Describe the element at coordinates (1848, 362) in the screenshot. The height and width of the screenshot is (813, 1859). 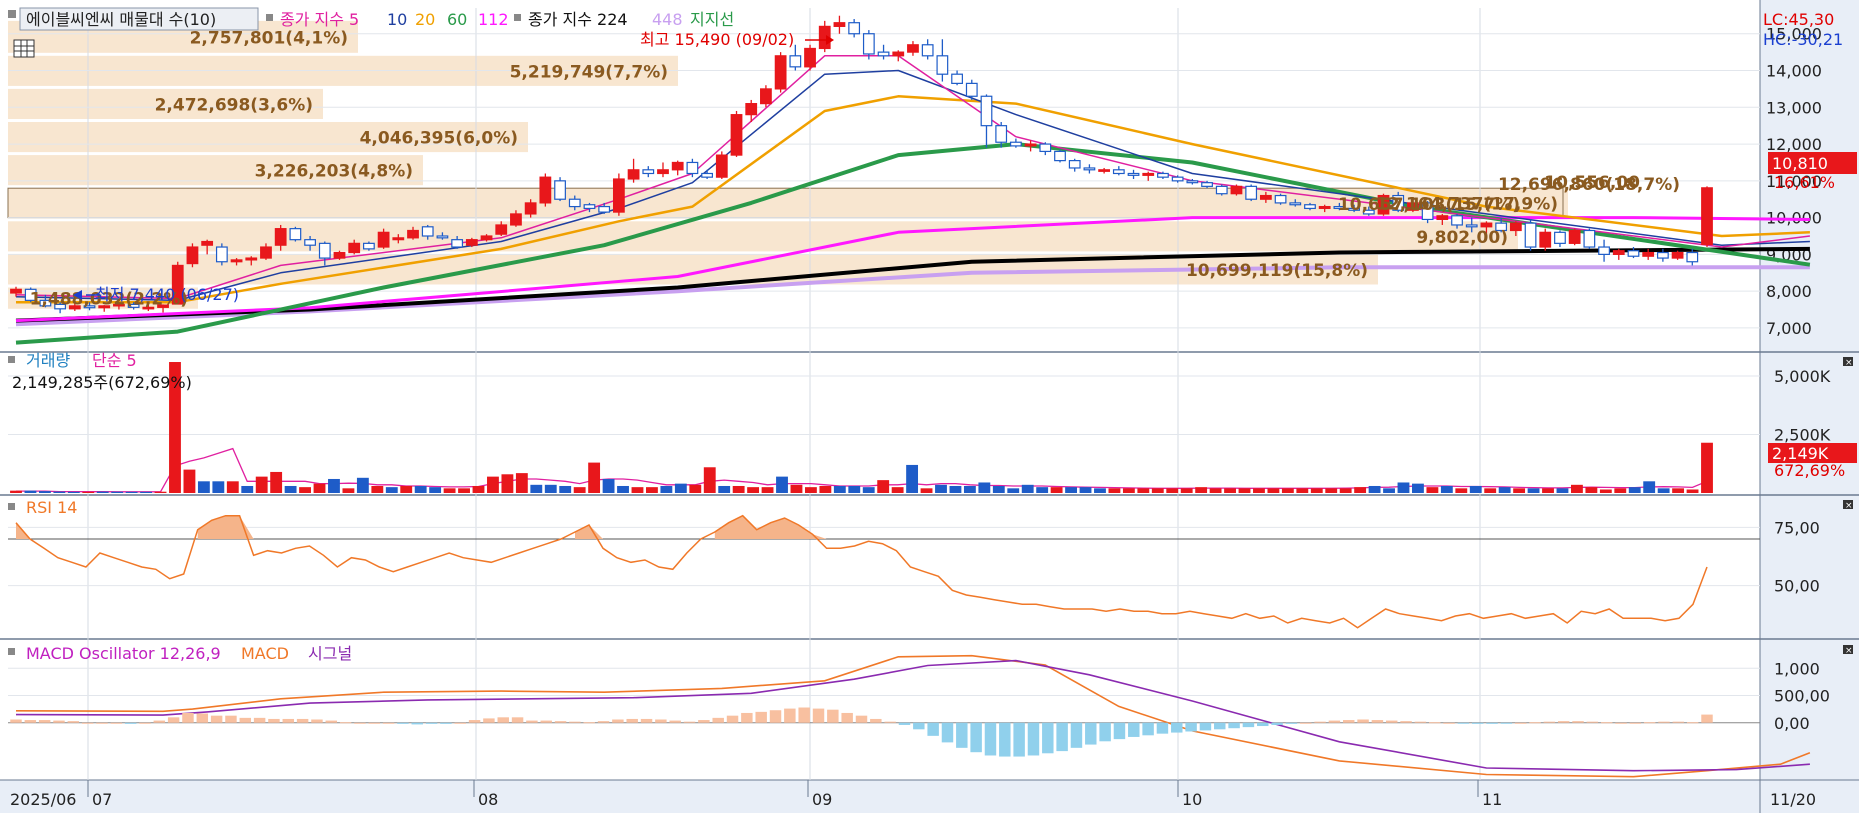
I see `volume-panel-close-icon: ×` at that location.